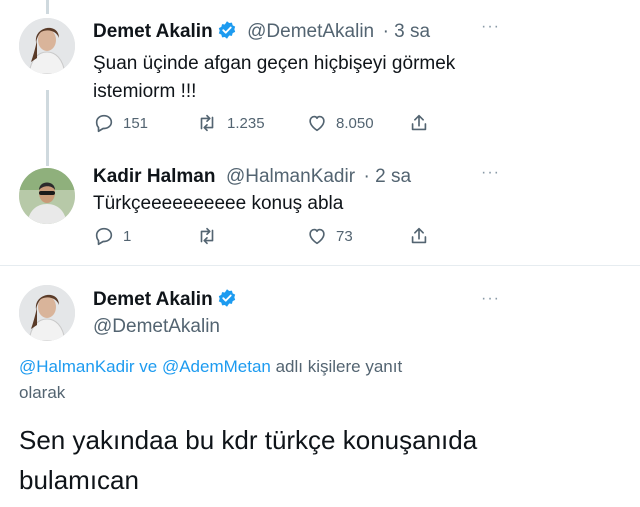 This screenshot has width=640, height=507. Describe the element at coordinates (47, 7) in the screenshot. I see `thread-connector-top` at that location.